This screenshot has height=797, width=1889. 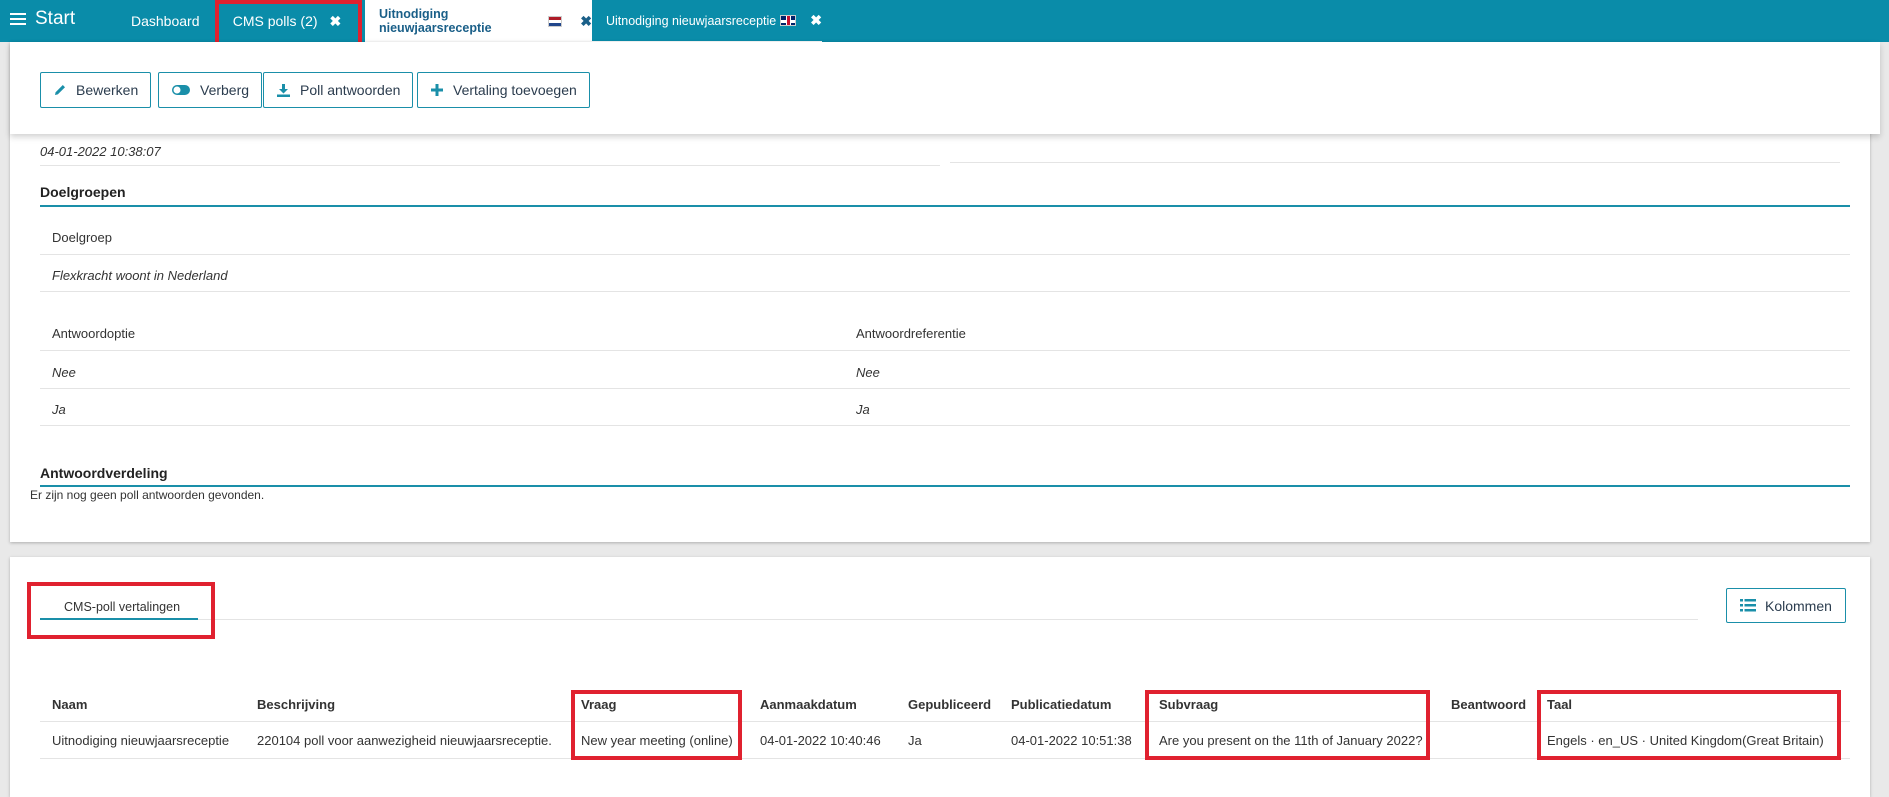 What do you see at coordinates (100, 151) in the screenshot?
I see `created-date-value: 04-01-2022 10:38:07` at bounding box center [100, 151].